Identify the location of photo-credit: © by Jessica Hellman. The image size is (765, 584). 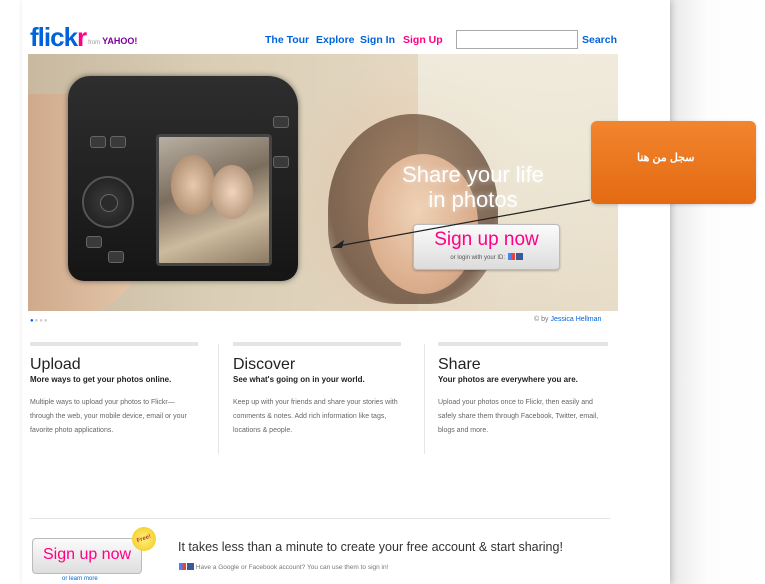
(567, 319).